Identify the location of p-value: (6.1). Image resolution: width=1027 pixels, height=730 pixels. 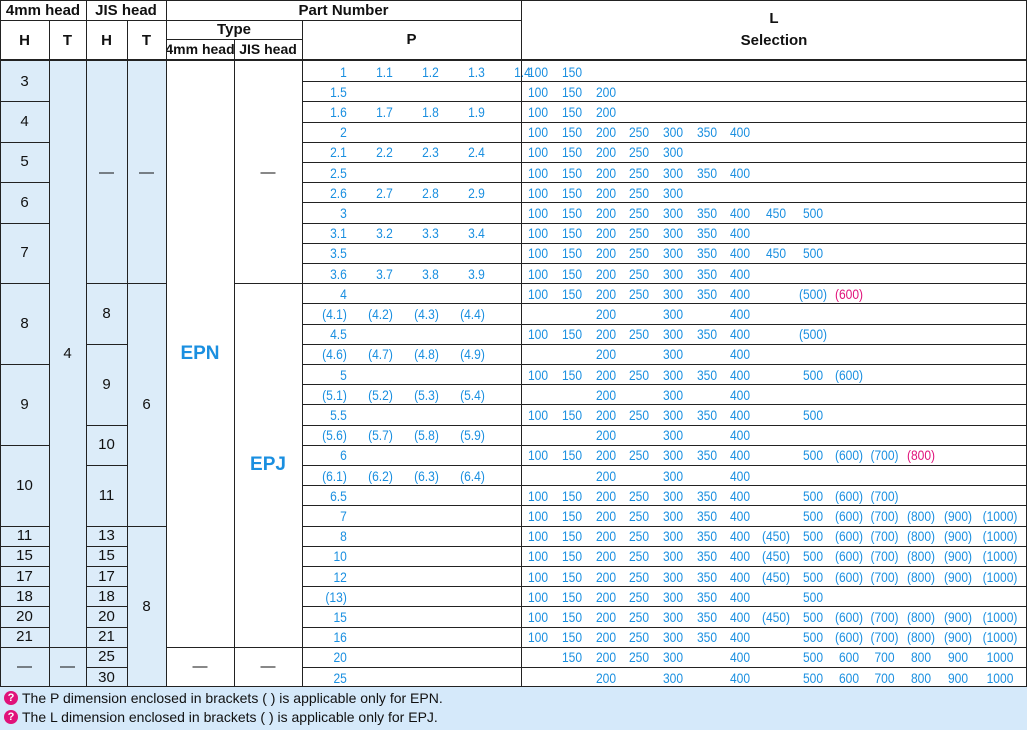
(334, 475).